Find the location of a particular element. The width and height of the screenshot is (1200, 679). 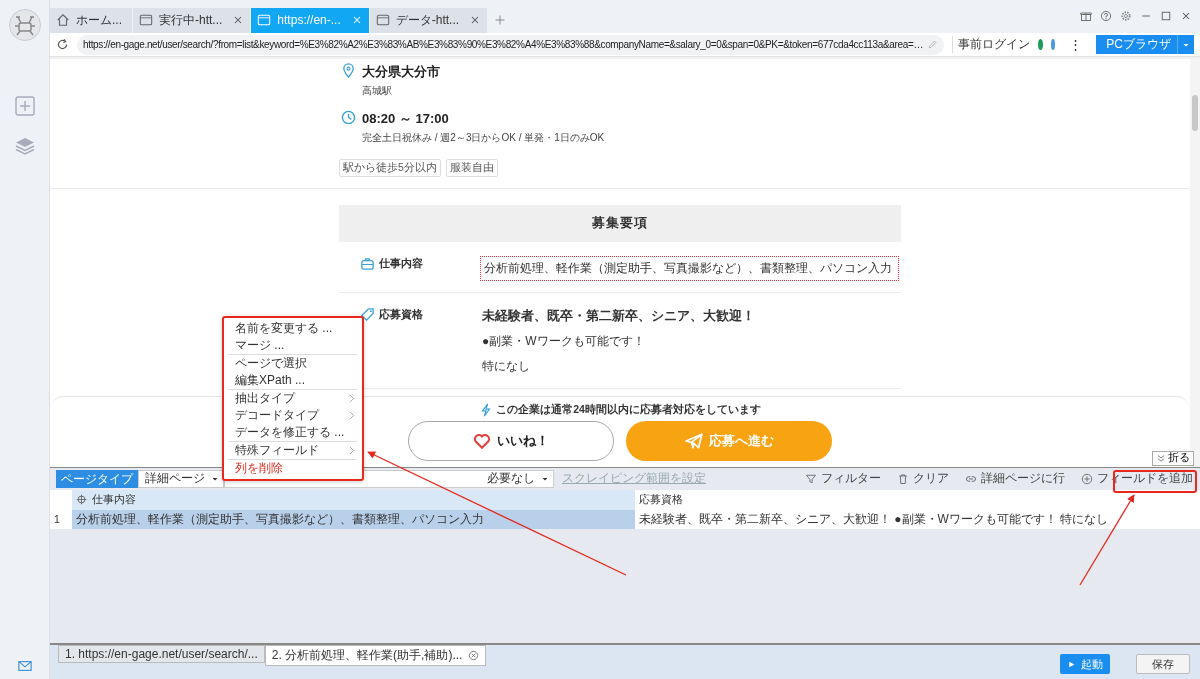

new-tab-icon is located at coordinates (500, 20).